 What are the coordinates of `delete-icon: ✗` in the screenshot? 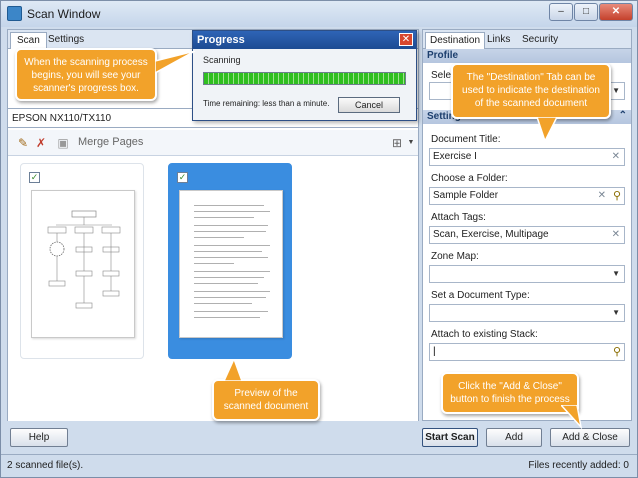 It's located at (41, 143).